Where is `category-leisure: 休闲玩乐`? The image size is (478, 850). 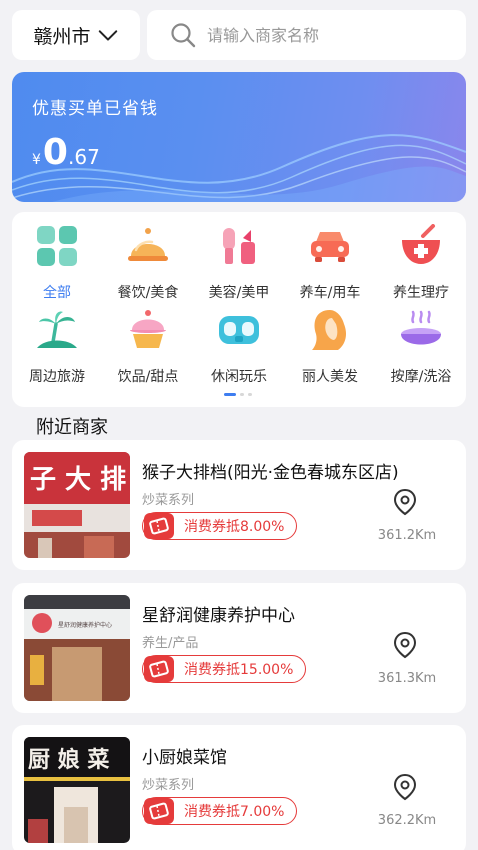
category-leisure: 休闲玩乐 is located at coordinates (239, 347).